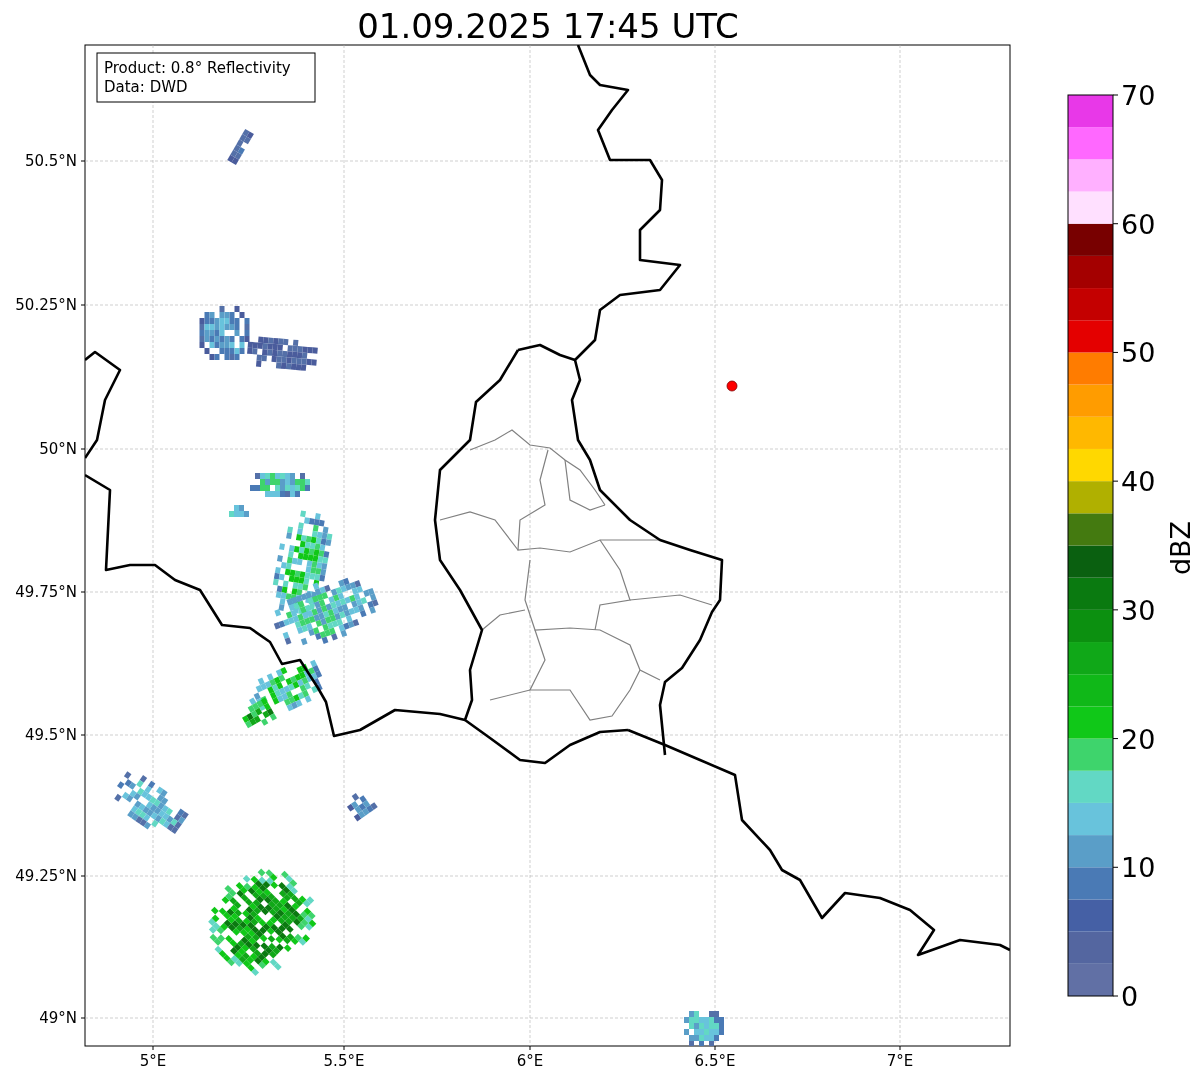 The image size is (1202, 1081). Describe the element at coordinates (153, 1061) in the screenshot. I see `longitude-label: 5°E` at that location.